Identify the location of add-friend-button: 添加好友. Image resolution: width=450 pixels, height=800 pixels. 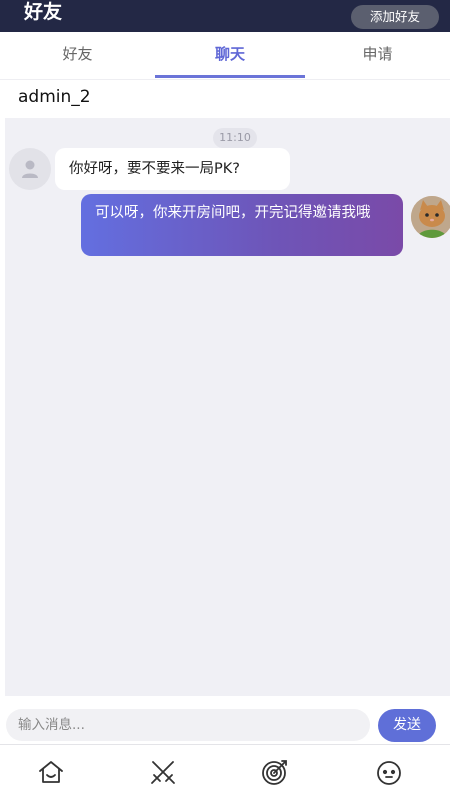
(395, 17).